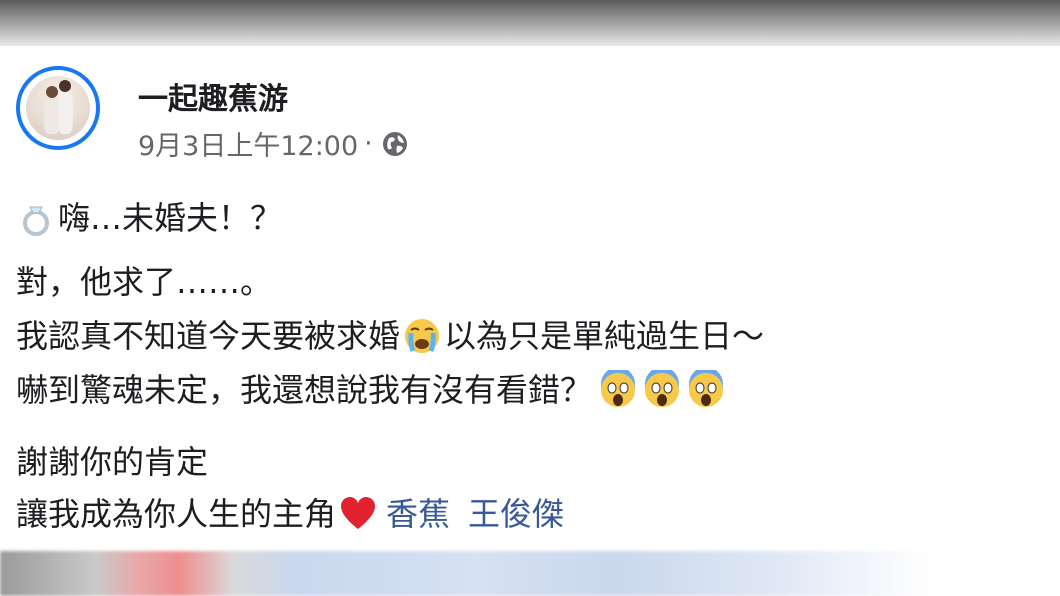 The image size is (1060, 596). I want to click on profile-avatar, so click(58, 108).